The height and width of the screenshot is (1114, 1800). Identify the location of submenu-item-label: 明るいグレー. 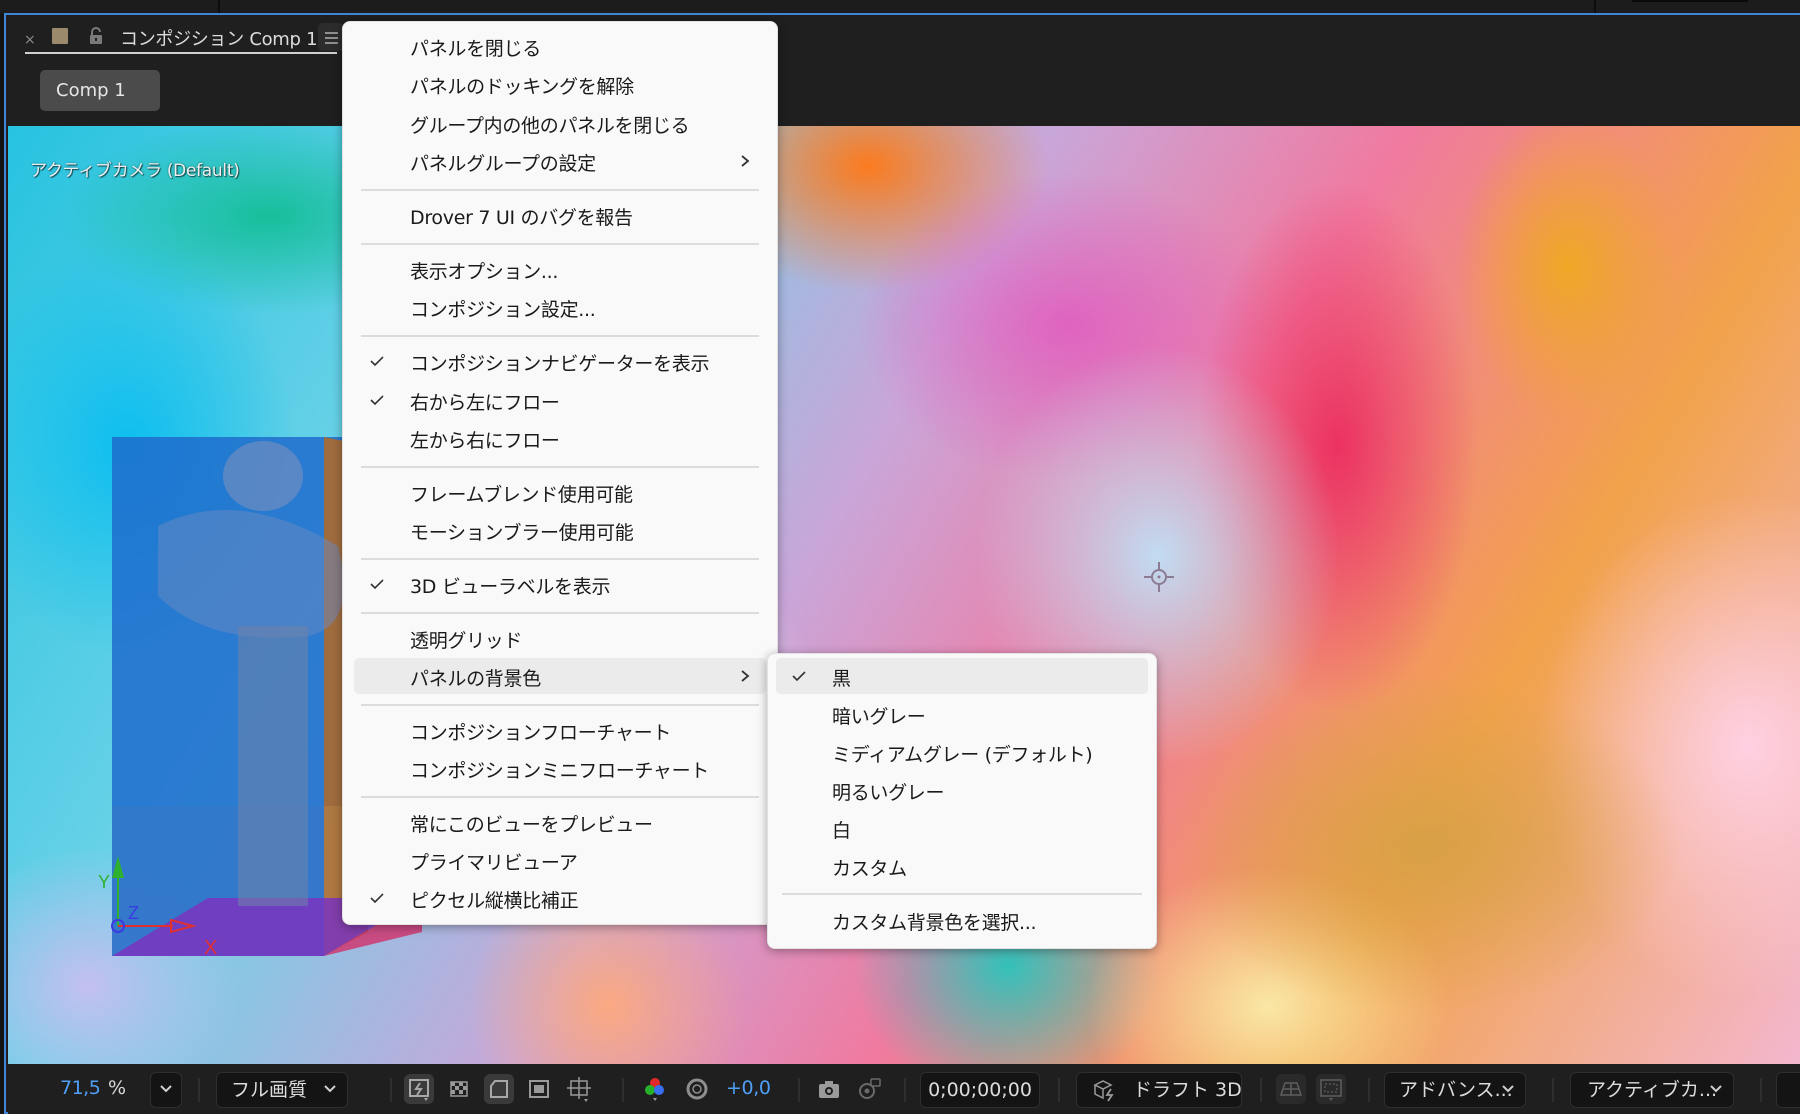
(888, 793).